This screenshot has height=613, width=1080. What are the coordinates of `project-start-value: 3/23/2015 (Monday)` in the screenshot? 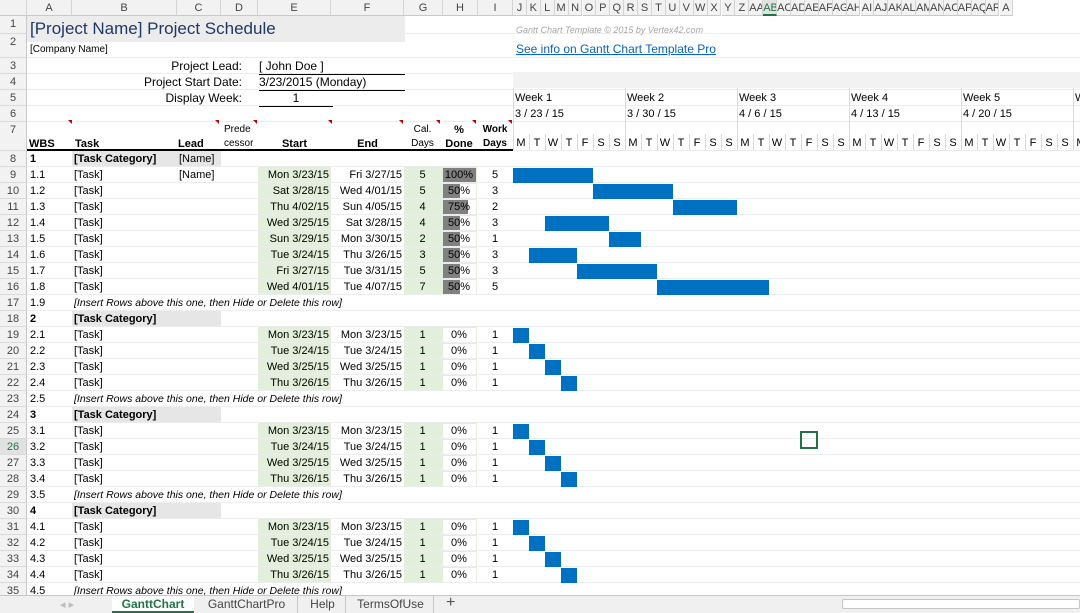 It's located at (332, 82).